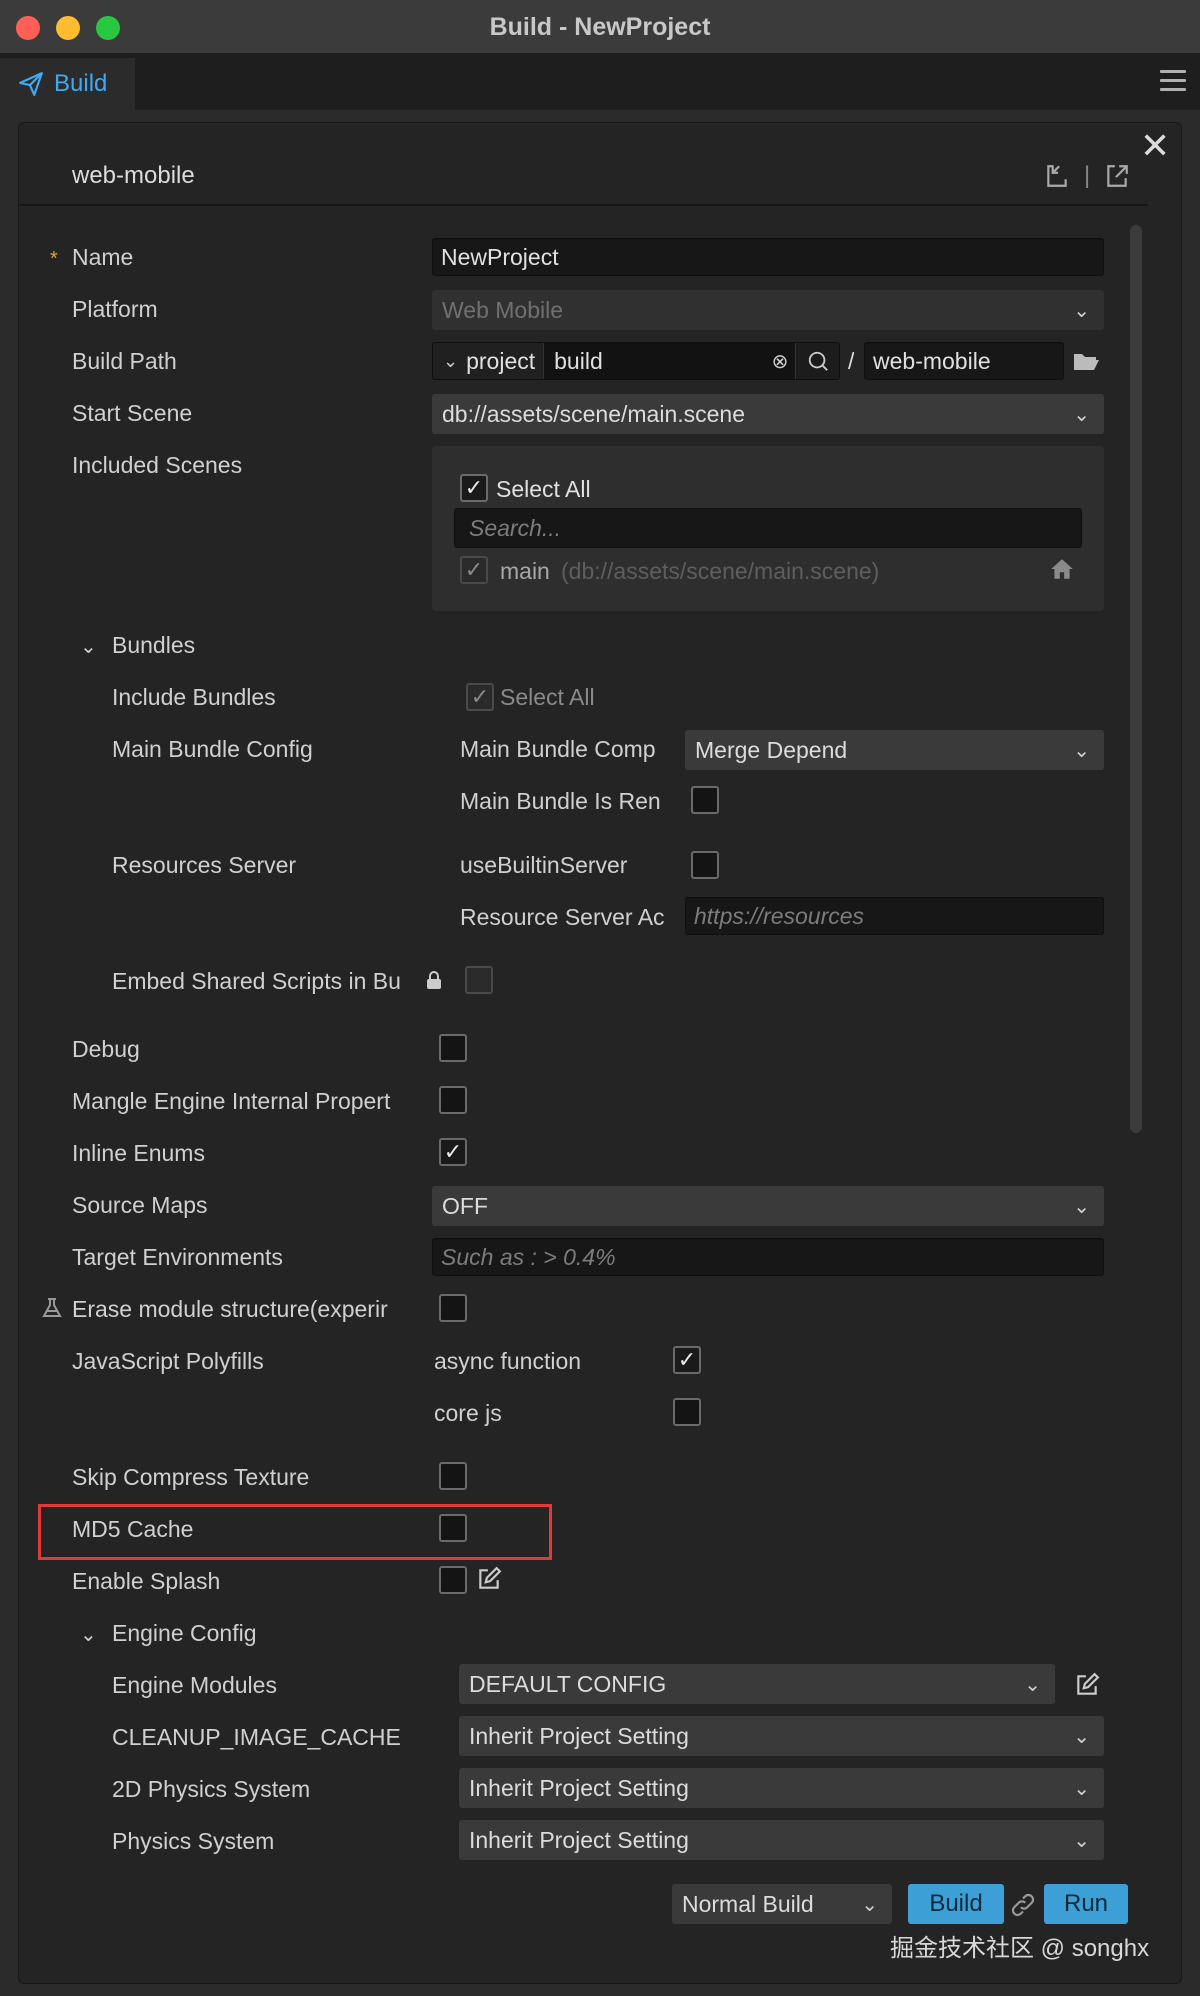 Image resolution: width=1200 pixels, height=1996 pixels. What do you see at coordinates (964, 361) in the screenshot?
I see `build-path-sub-input: web-mobile` at bounding box center [964, 361].